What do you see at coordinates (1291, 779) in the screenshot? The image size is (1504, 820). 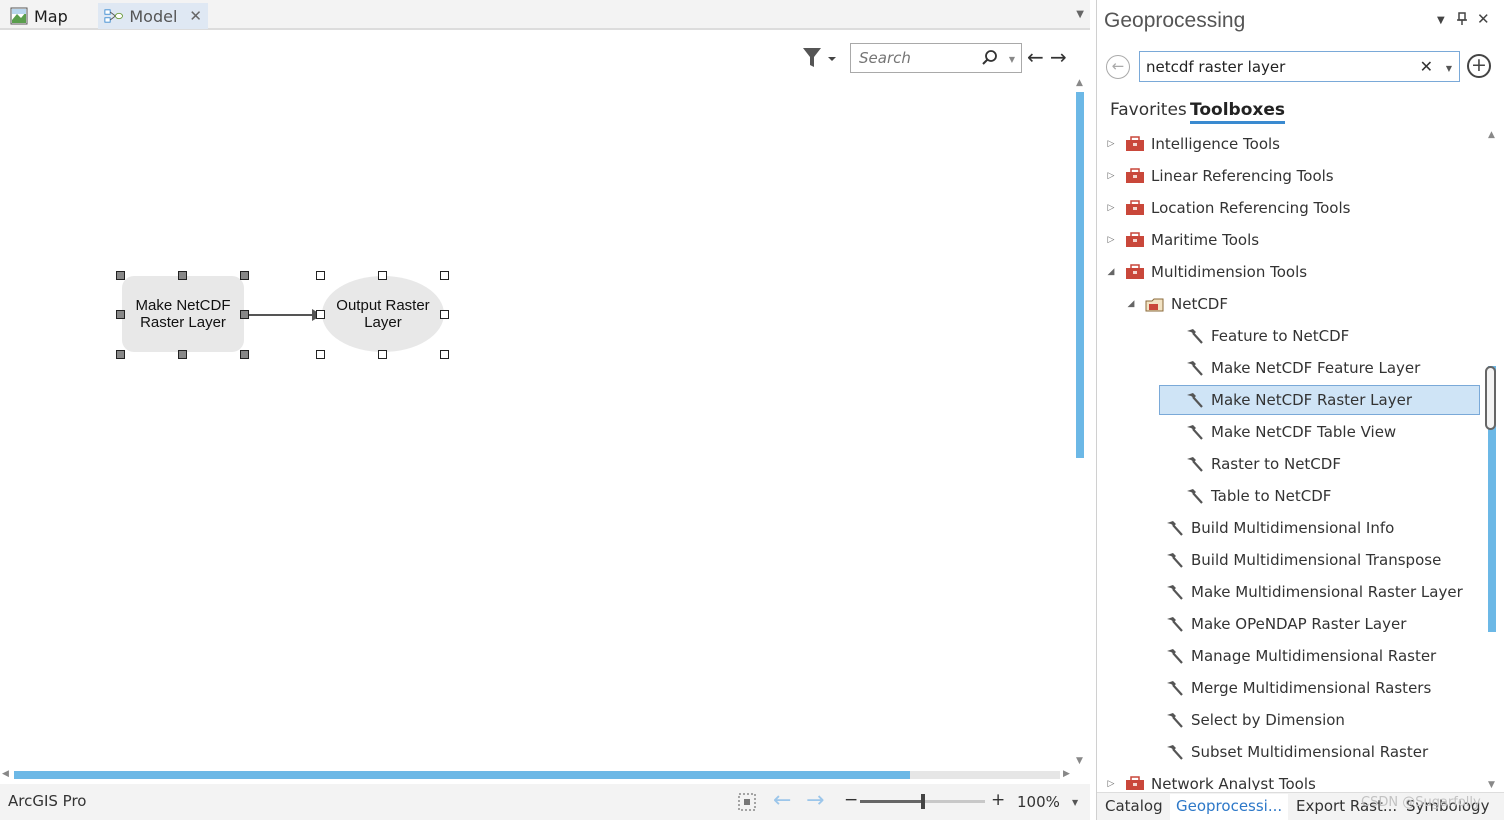 I see `tree-item-toolbox: ▷ Network Analyst Tools` at bounding box center [1291, 779].